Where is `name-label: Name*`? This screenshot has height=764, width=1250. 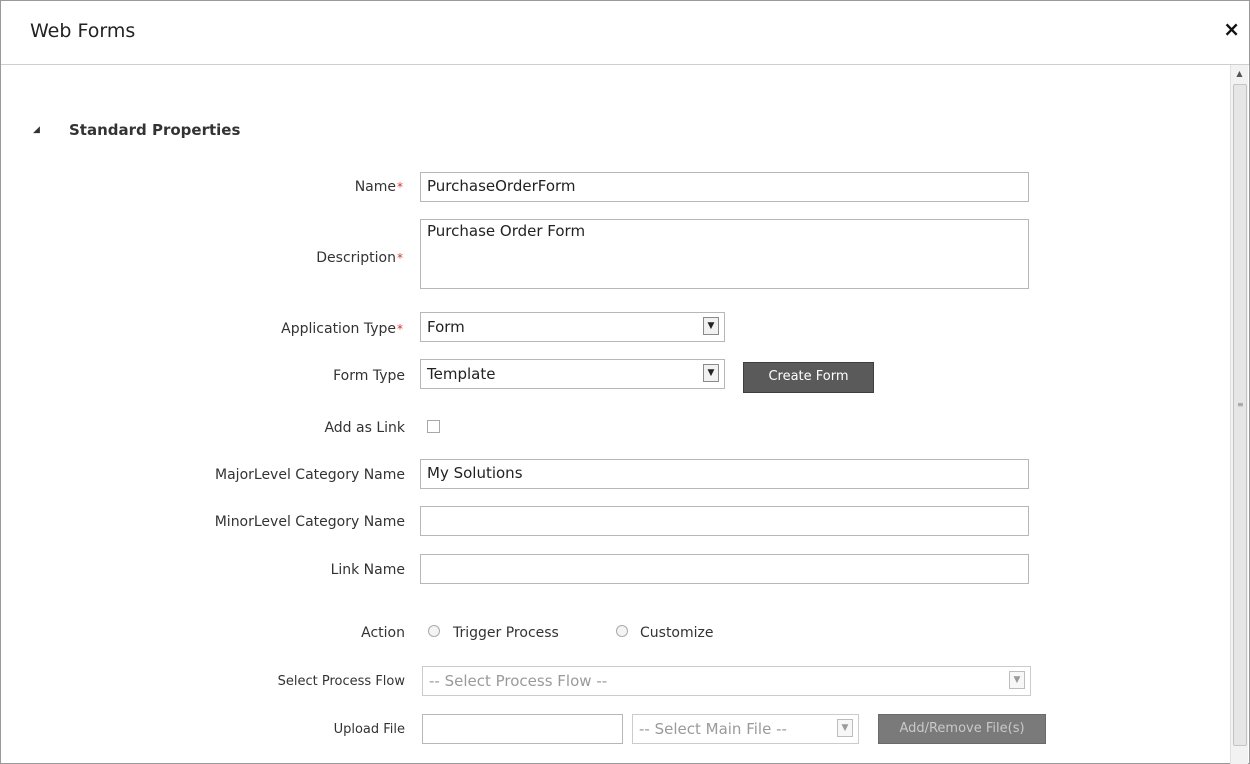 name-label: Name* is located at coordinates (378, 187).